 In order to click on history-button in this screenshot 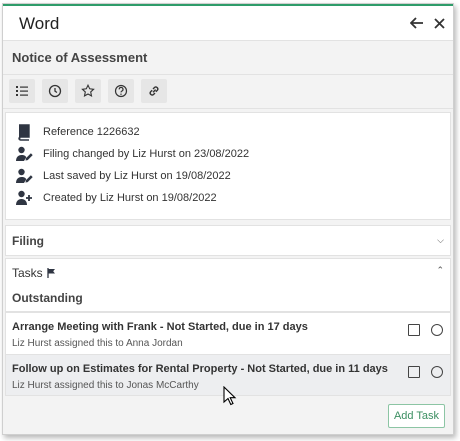, I will do `click(55, 91)`.